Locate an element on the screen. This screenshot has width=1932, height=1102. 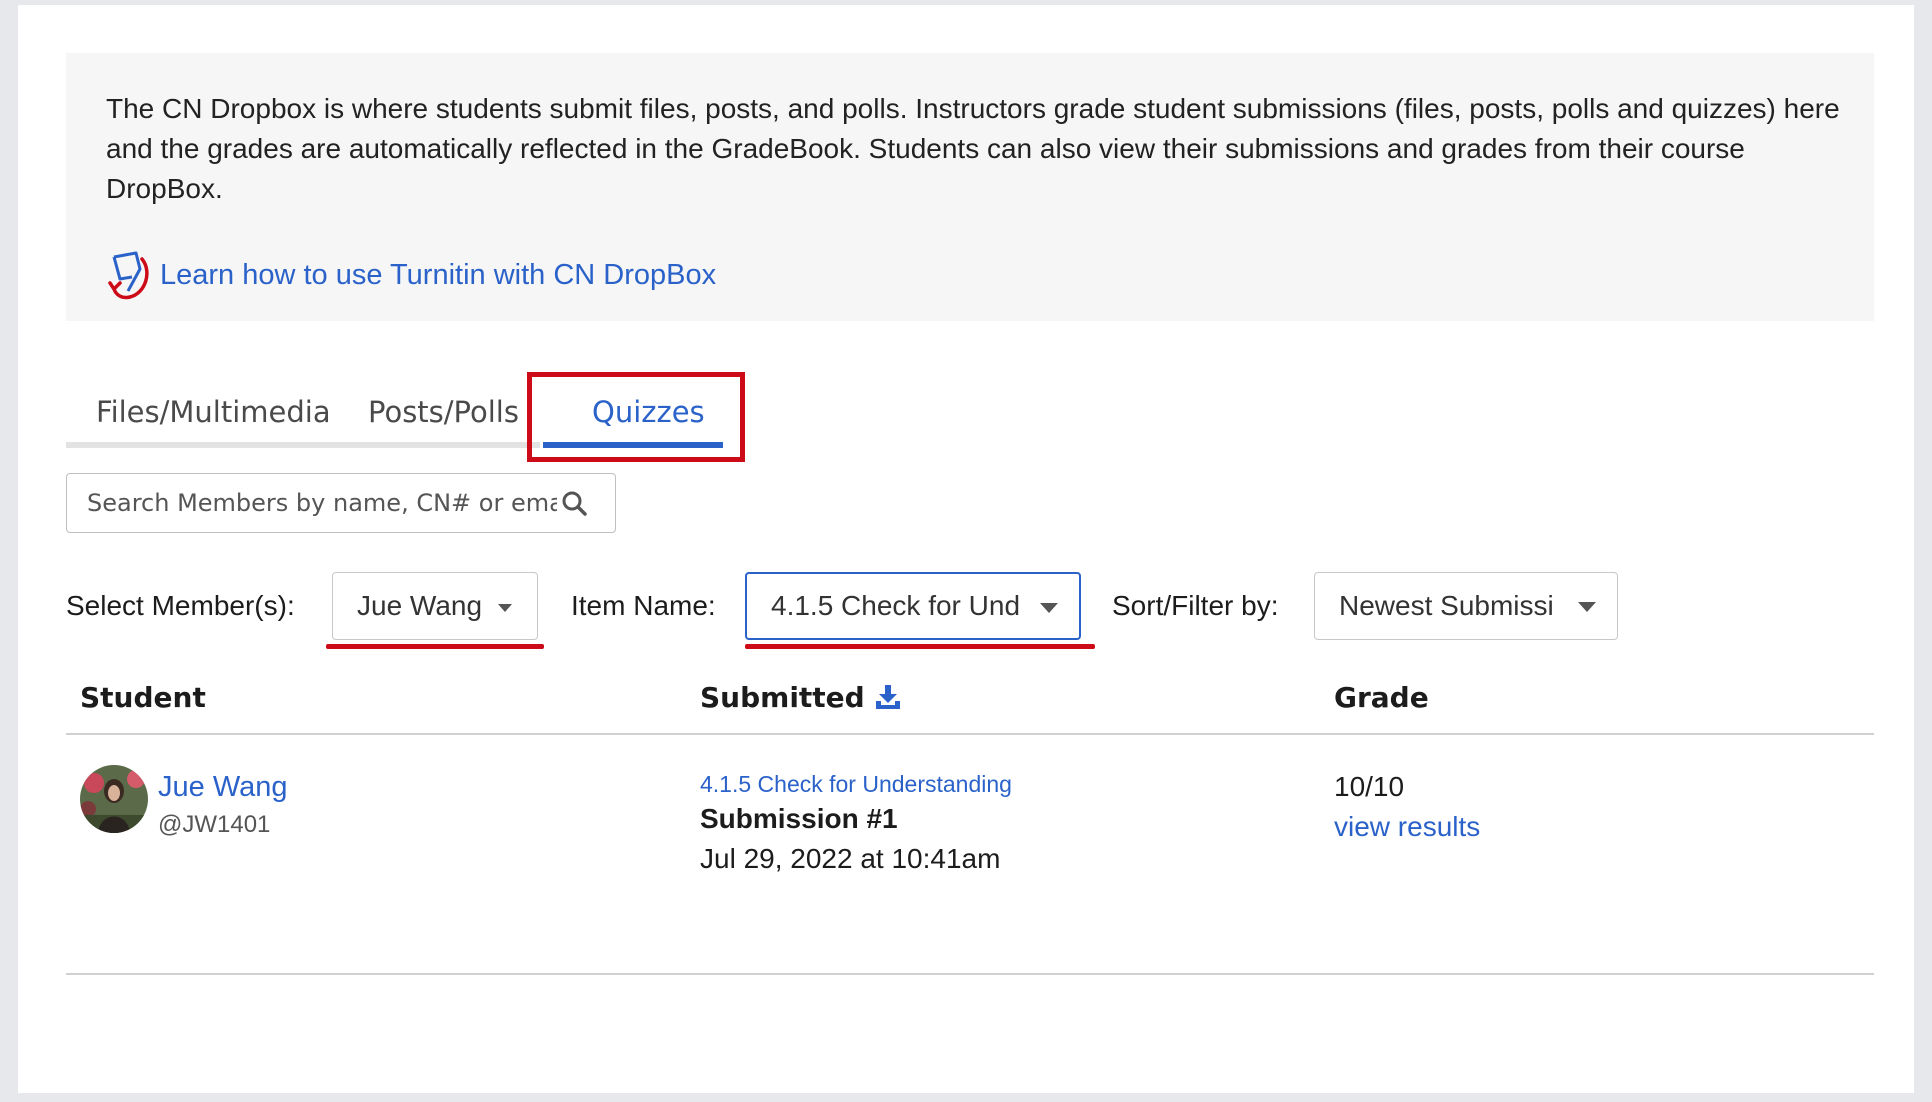
item-name-select: 4.1.5 Check for Understanding is located at coordinates (913, 606).